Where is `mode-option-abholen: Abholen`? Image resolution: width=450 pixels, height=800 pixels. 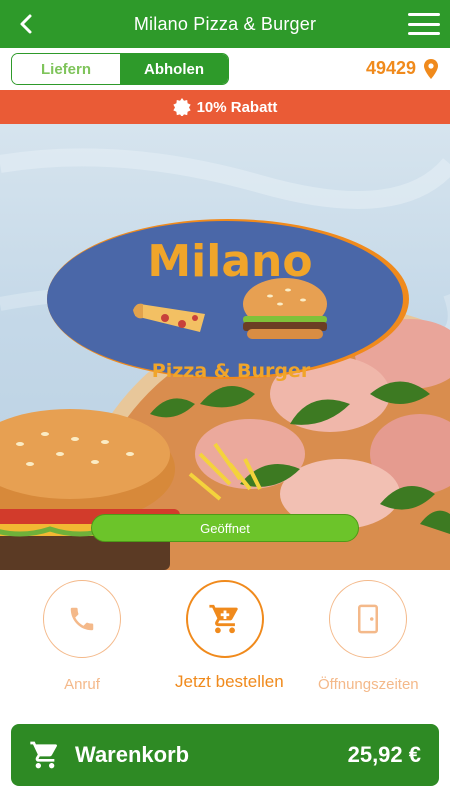
mode-option-abholen: Abholen is located at coordinates (174, 69).